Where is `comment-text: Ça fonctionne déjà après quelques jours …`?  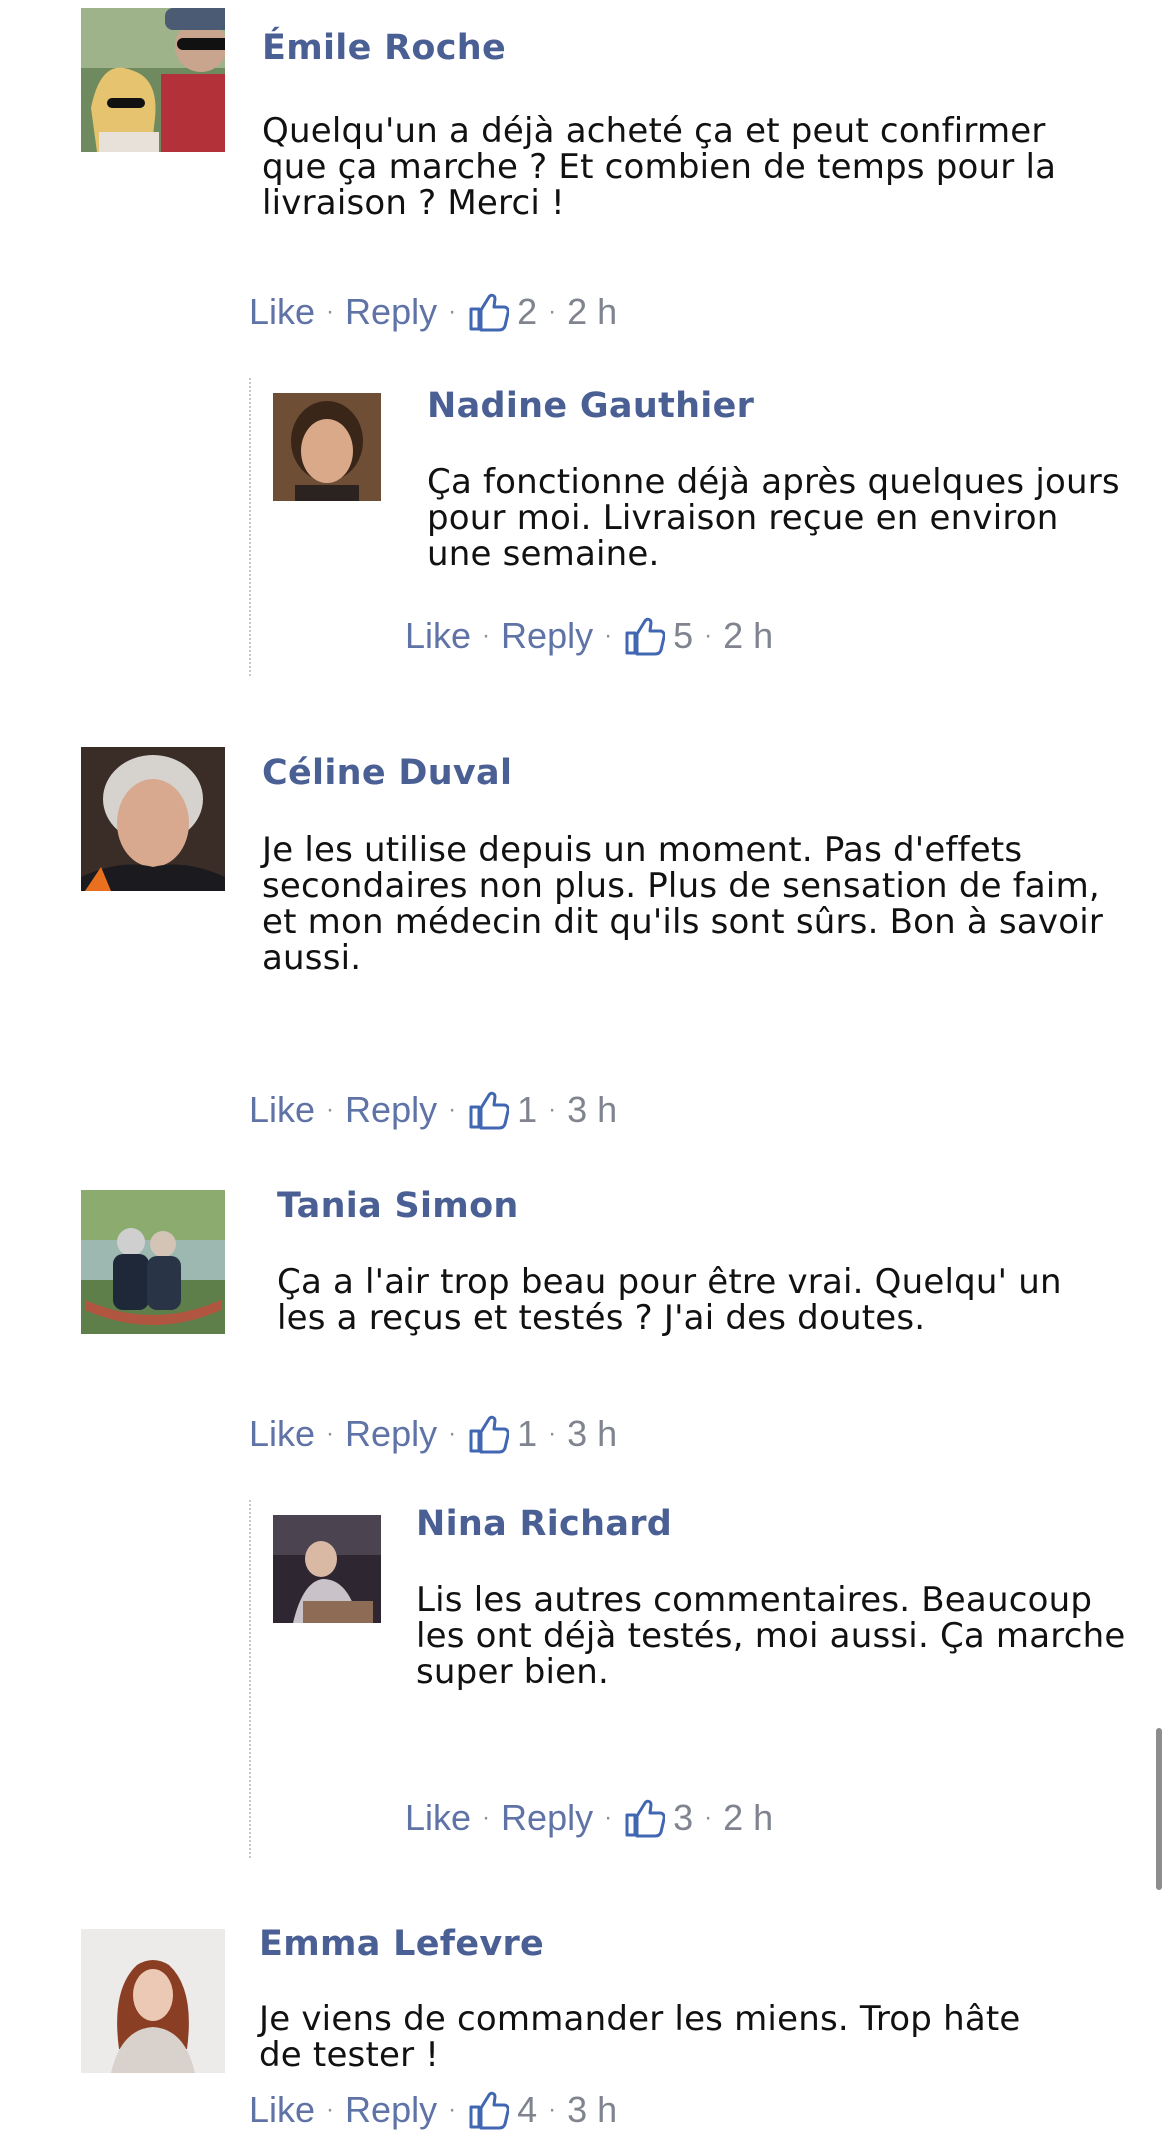
comment-text: Ça fonctionne déjà après quelques jours … is located at coordinates (773, 518).